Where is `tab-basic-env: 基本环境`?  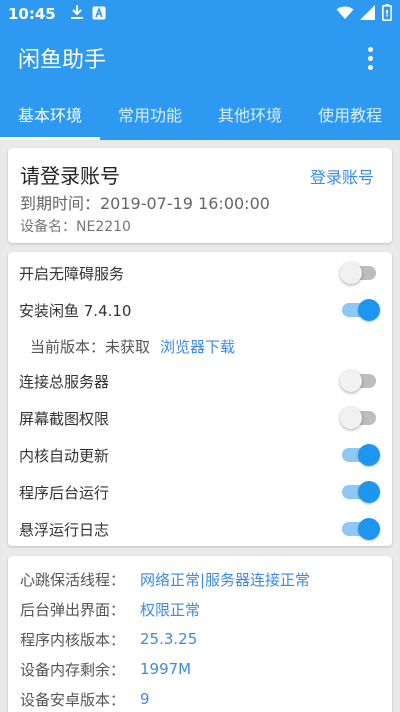
tab-basic-env: 基本环境 is located at coordinates (50, 114).